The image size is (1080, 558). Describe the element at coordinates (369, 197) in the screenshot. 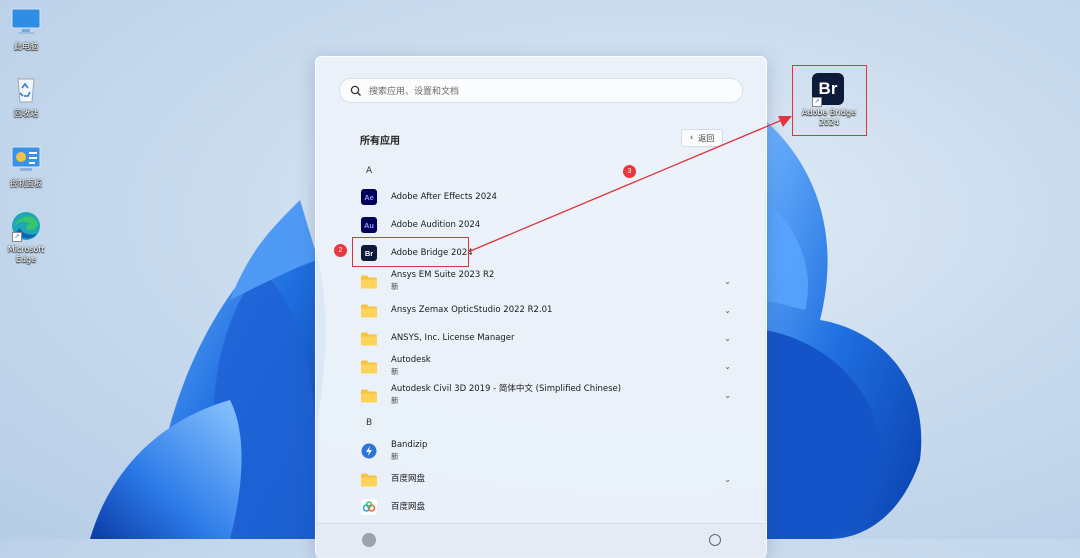

I see `after-effects-icon: Ae` at that location.